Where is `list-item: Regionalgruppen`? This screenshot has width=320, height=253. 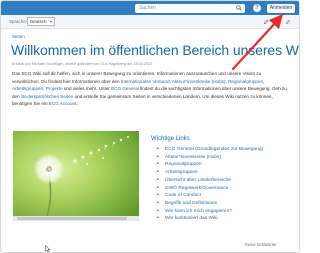
list-item: Regionalgruppen is located at coordinates (227, 165).